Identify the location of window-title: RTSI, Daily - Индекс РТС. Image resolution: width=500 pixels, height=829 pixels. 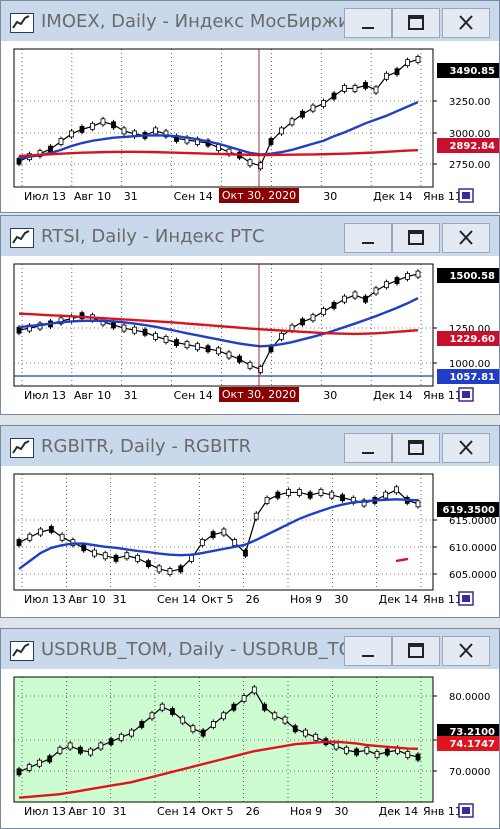
(153, 236).